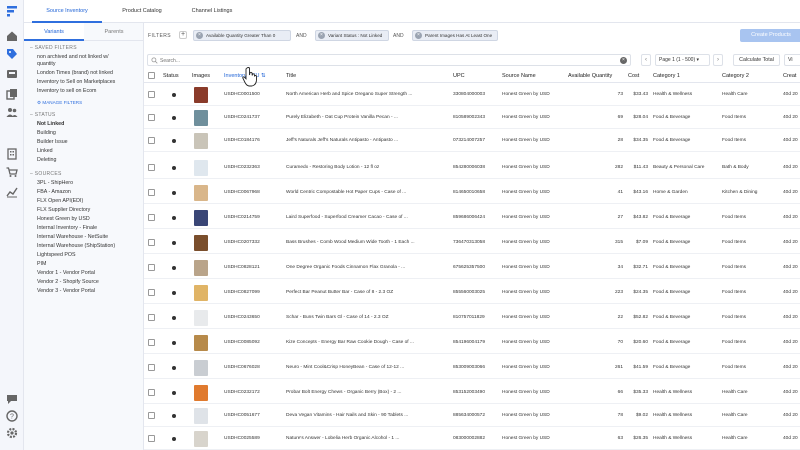 The width and height of the screenshot is (800, 450). What do you see at coordinates (12, 112) in the screenshot?
I see `users-icon` at bounding box center [12, 112].